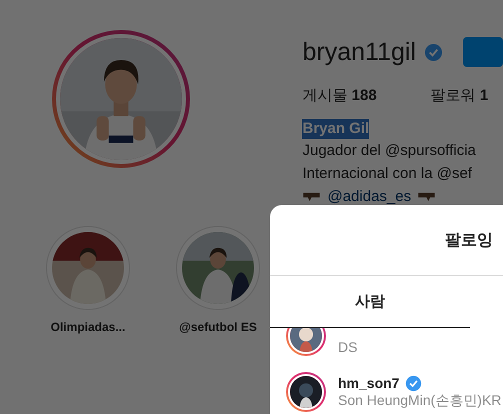 The height and width of the screenshot is (414, 503). What do you see at coordinates (348, 347) in the screenshot?
I see `account-full-name: DS` at bounding box center [348, 347].